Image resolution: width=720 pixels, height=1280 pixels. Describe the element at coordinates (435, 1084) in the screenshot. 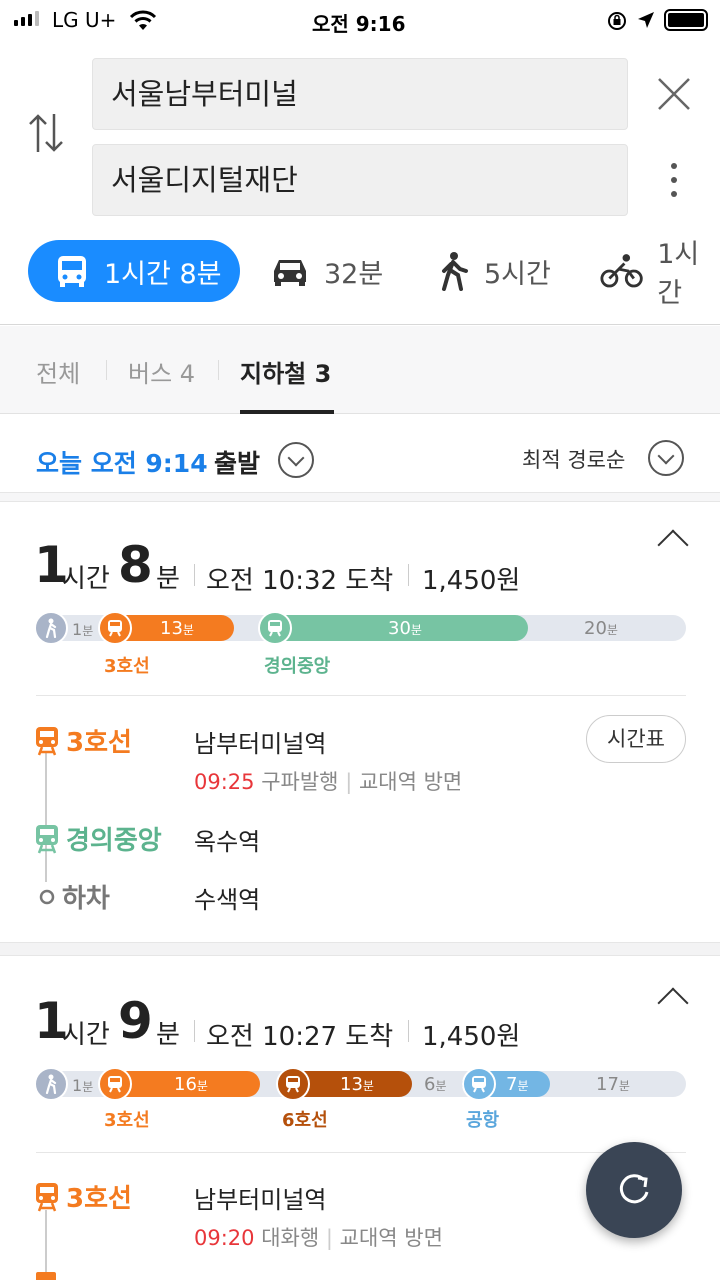

I see `segment-walk-transfer-time: 6분` at that location.